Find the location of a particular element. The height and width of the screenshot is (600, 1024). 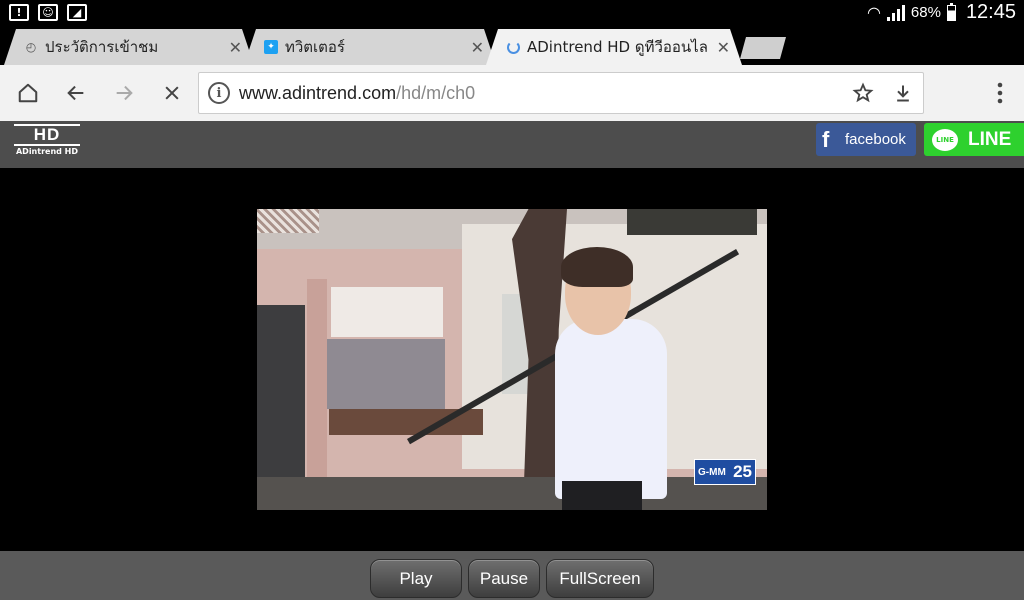

video-scene-ground is located at coordinates (512, 493).